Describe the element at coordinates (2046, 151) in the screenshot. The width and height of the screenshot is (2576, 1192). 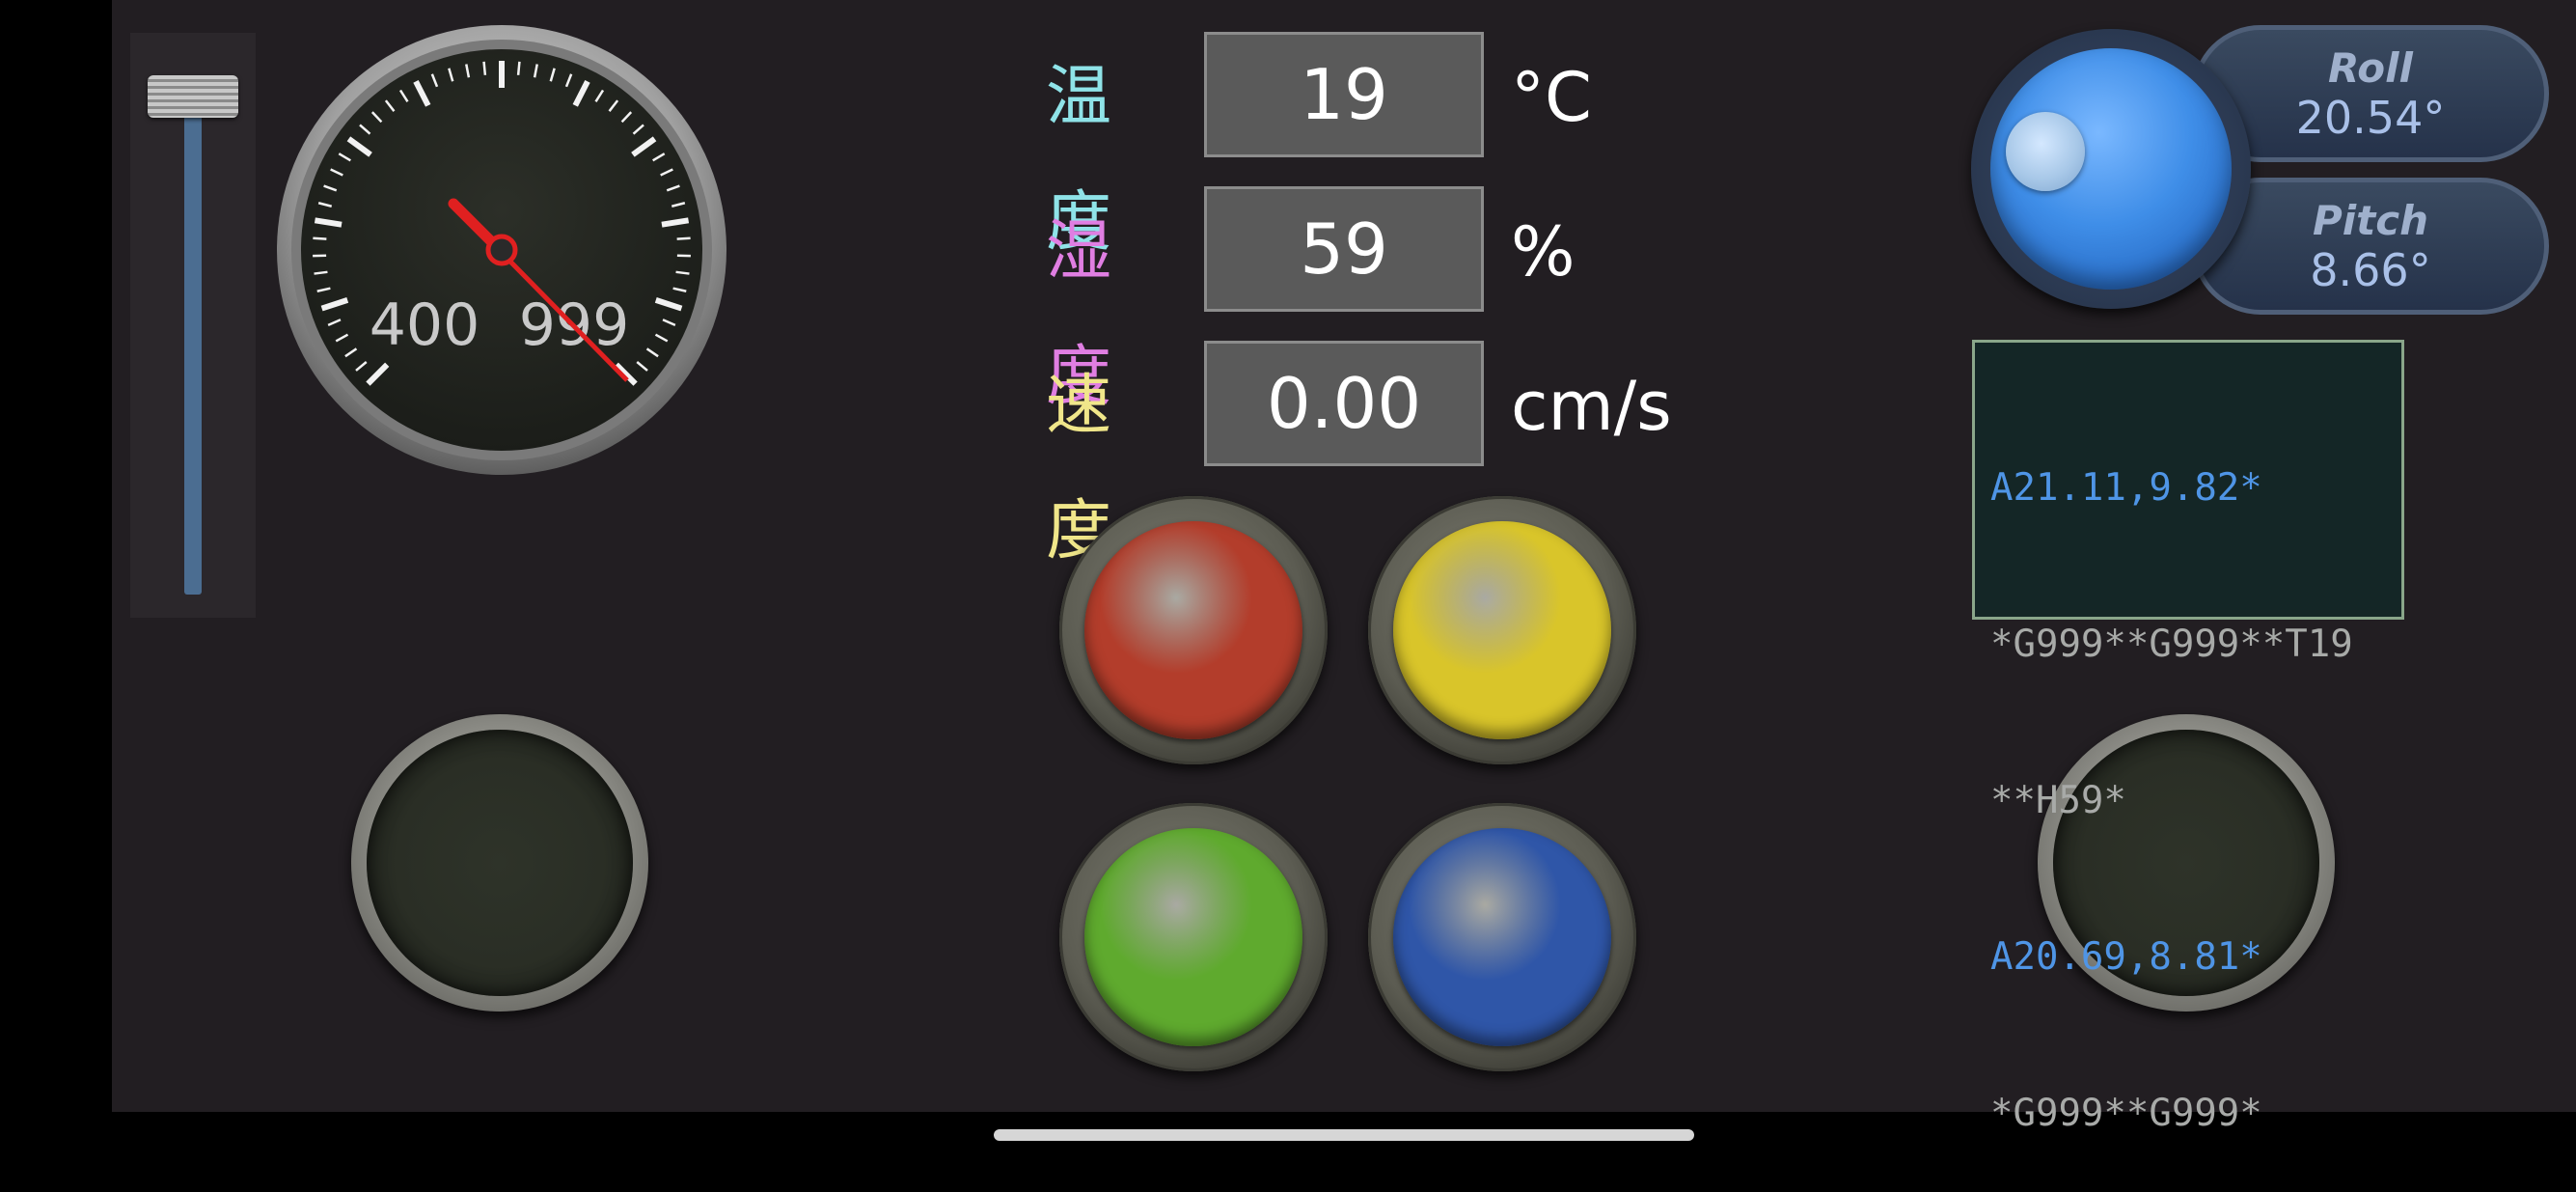
I see `tilt-ball-knob` at that location.